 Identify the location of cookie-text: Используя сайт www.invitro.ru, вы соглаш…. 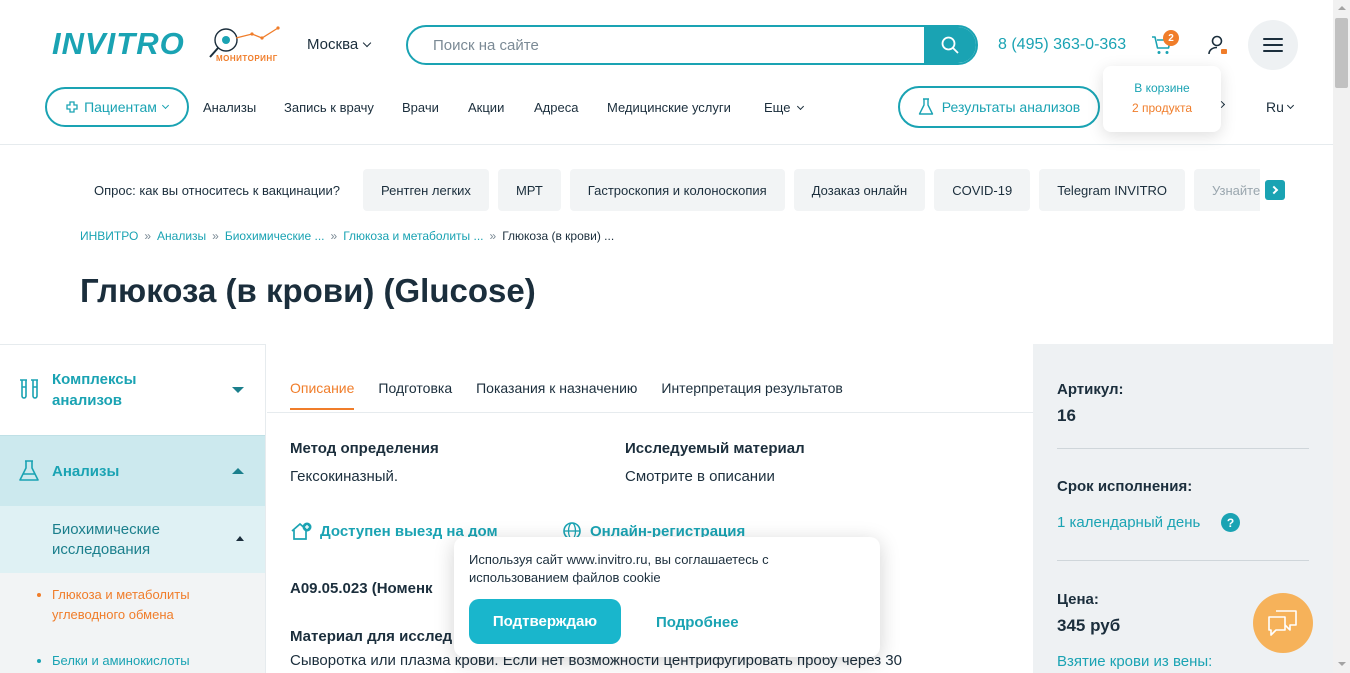
(619, 568).